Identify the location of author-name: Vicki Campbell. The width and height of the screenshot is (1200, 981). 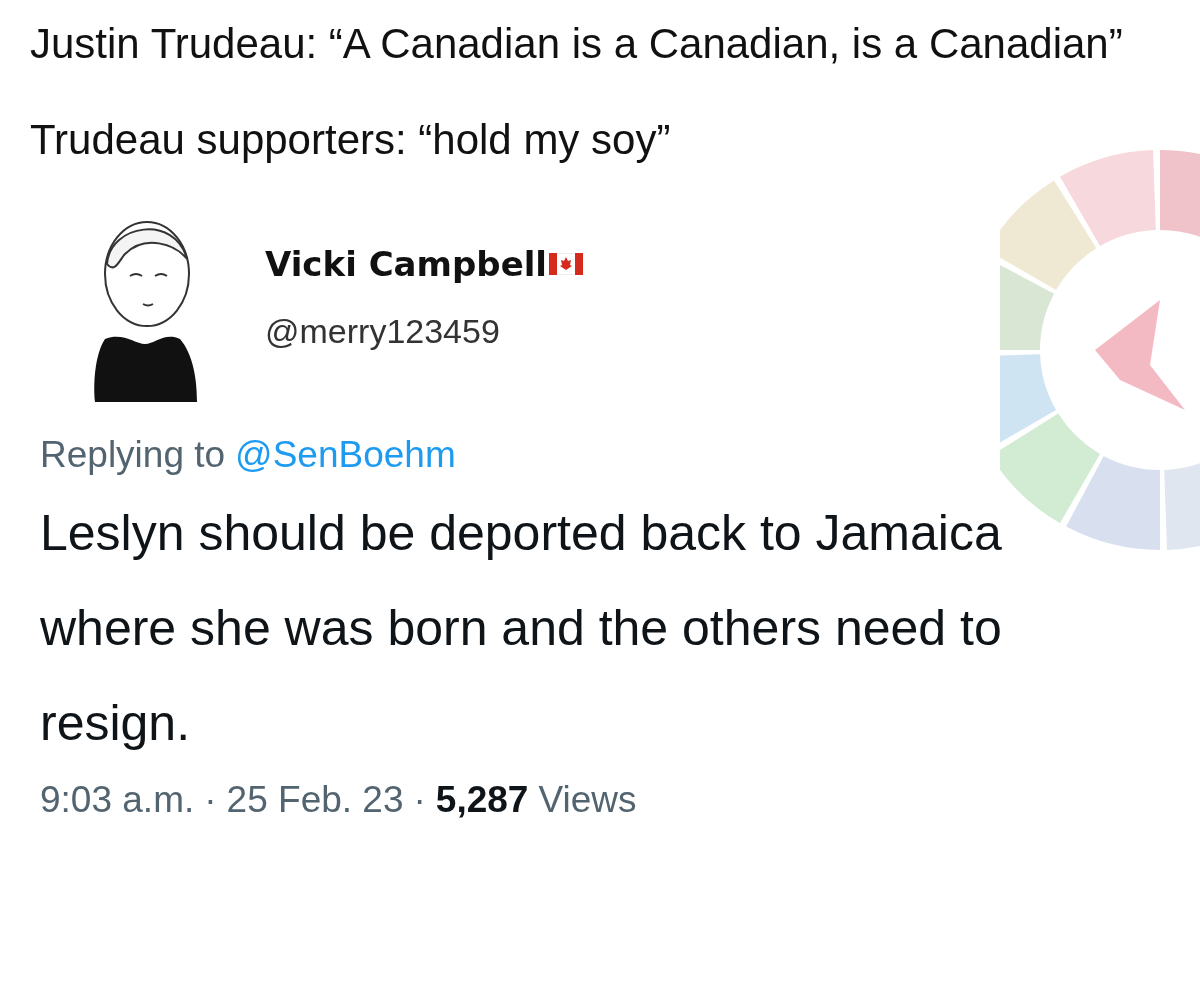
(406, 264).